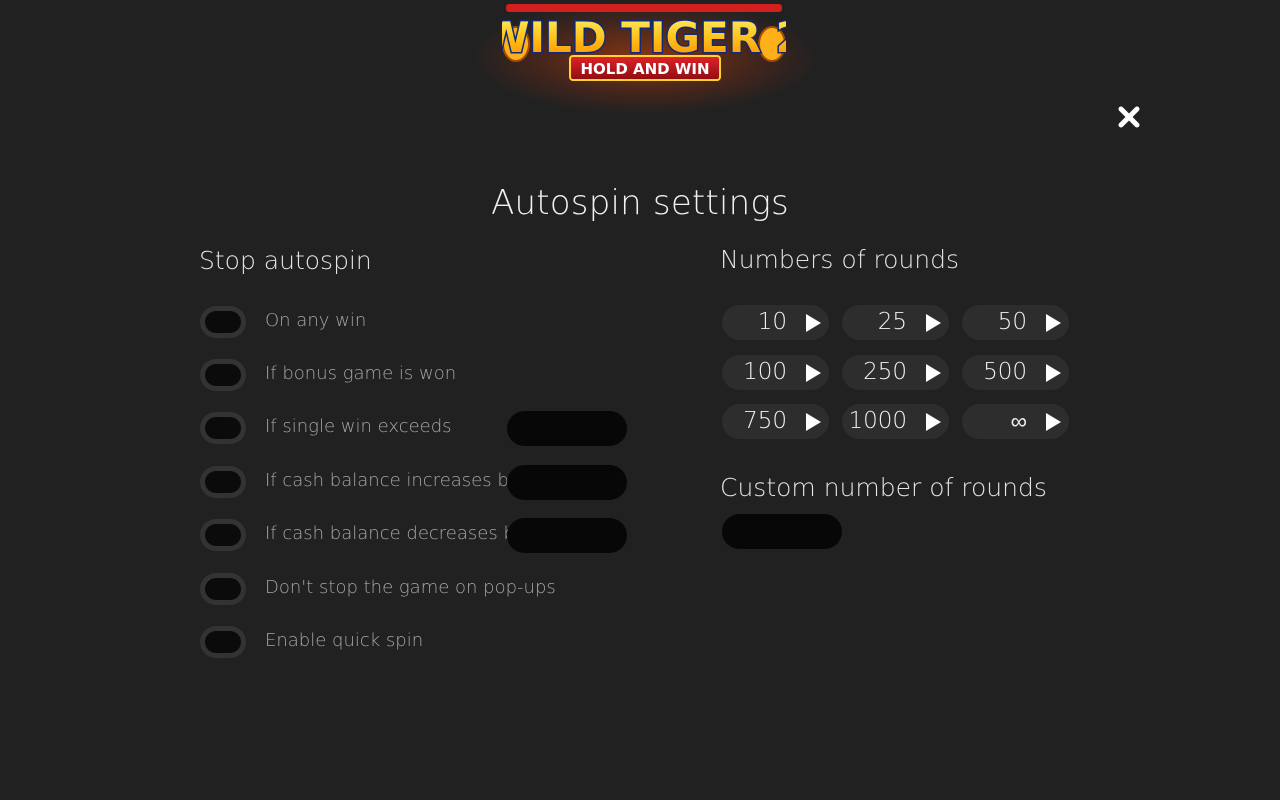 Image resolution: width=1280 pixels, height=800 pixels. What do you see at coordinates (644, 37) in the screenshot?
I see `logo-title-text: WILD TIGER 2` at bounding box center [644, 37].